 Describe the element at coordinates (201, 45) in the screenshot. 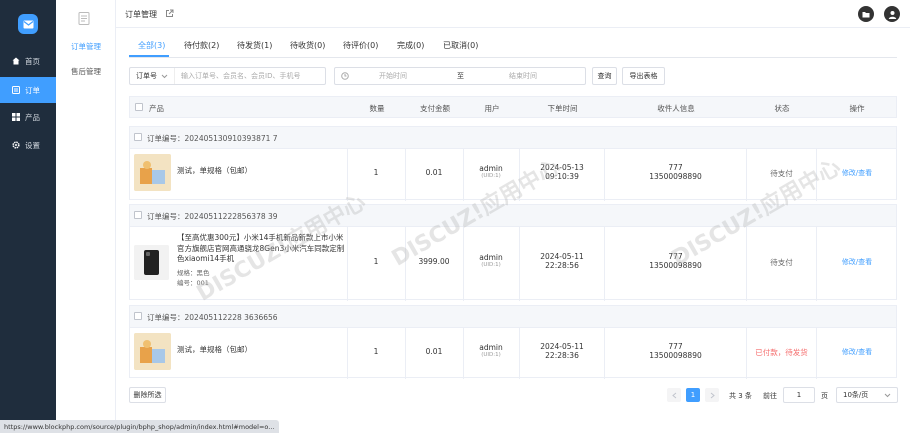

I see `tab-pending-payment: 待付款(2)` at that location.